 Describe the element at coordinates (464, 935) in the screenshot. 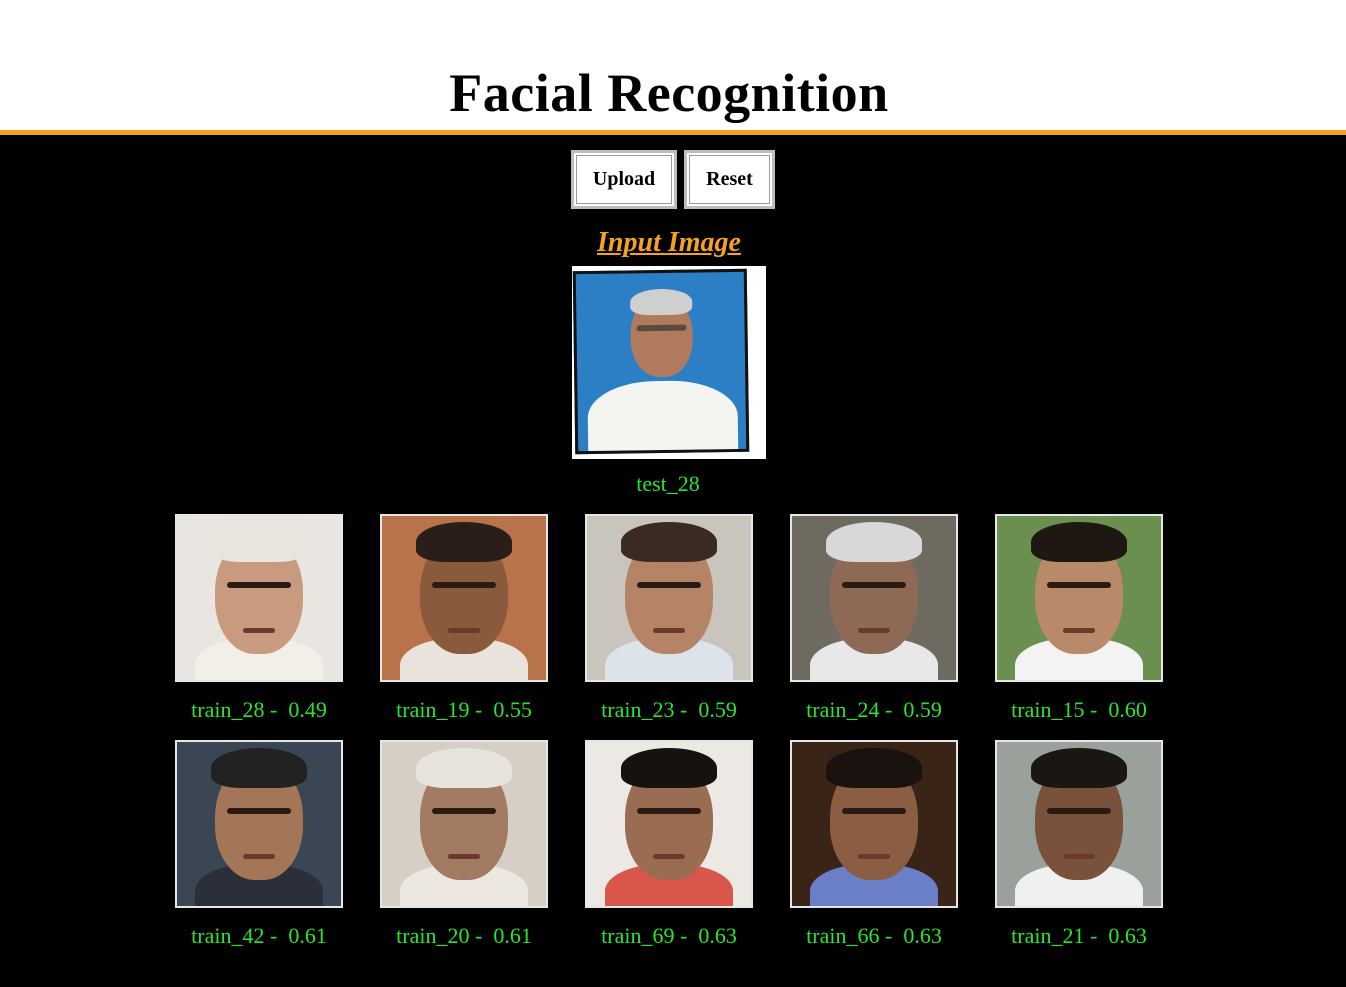

I see `result-caption: train_20 - 0.61` at that location.